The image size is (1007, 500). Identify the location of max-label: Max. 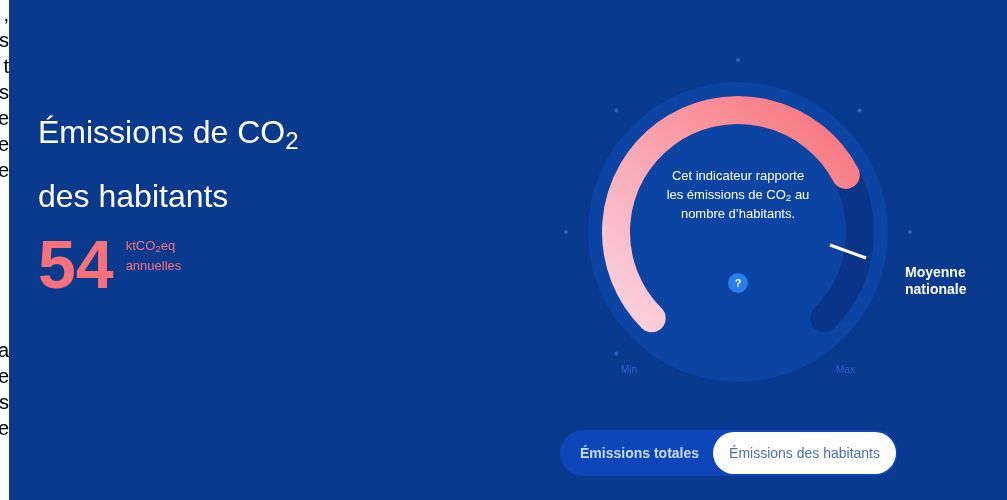
(845, 370).